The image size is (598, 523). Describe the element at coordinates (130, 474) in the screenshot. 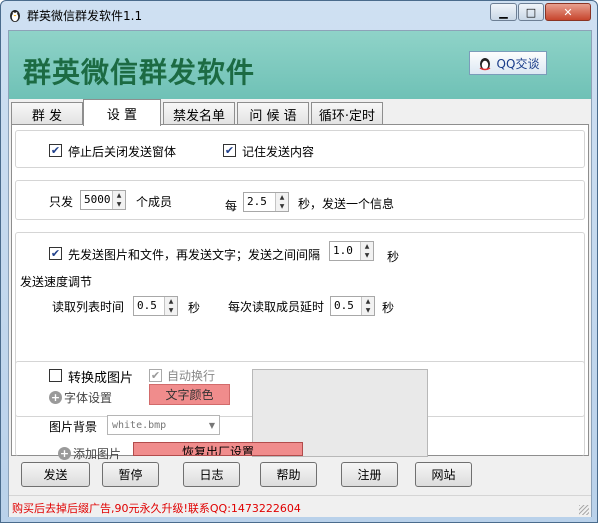

I see `pause-button: 暂停` at that location.